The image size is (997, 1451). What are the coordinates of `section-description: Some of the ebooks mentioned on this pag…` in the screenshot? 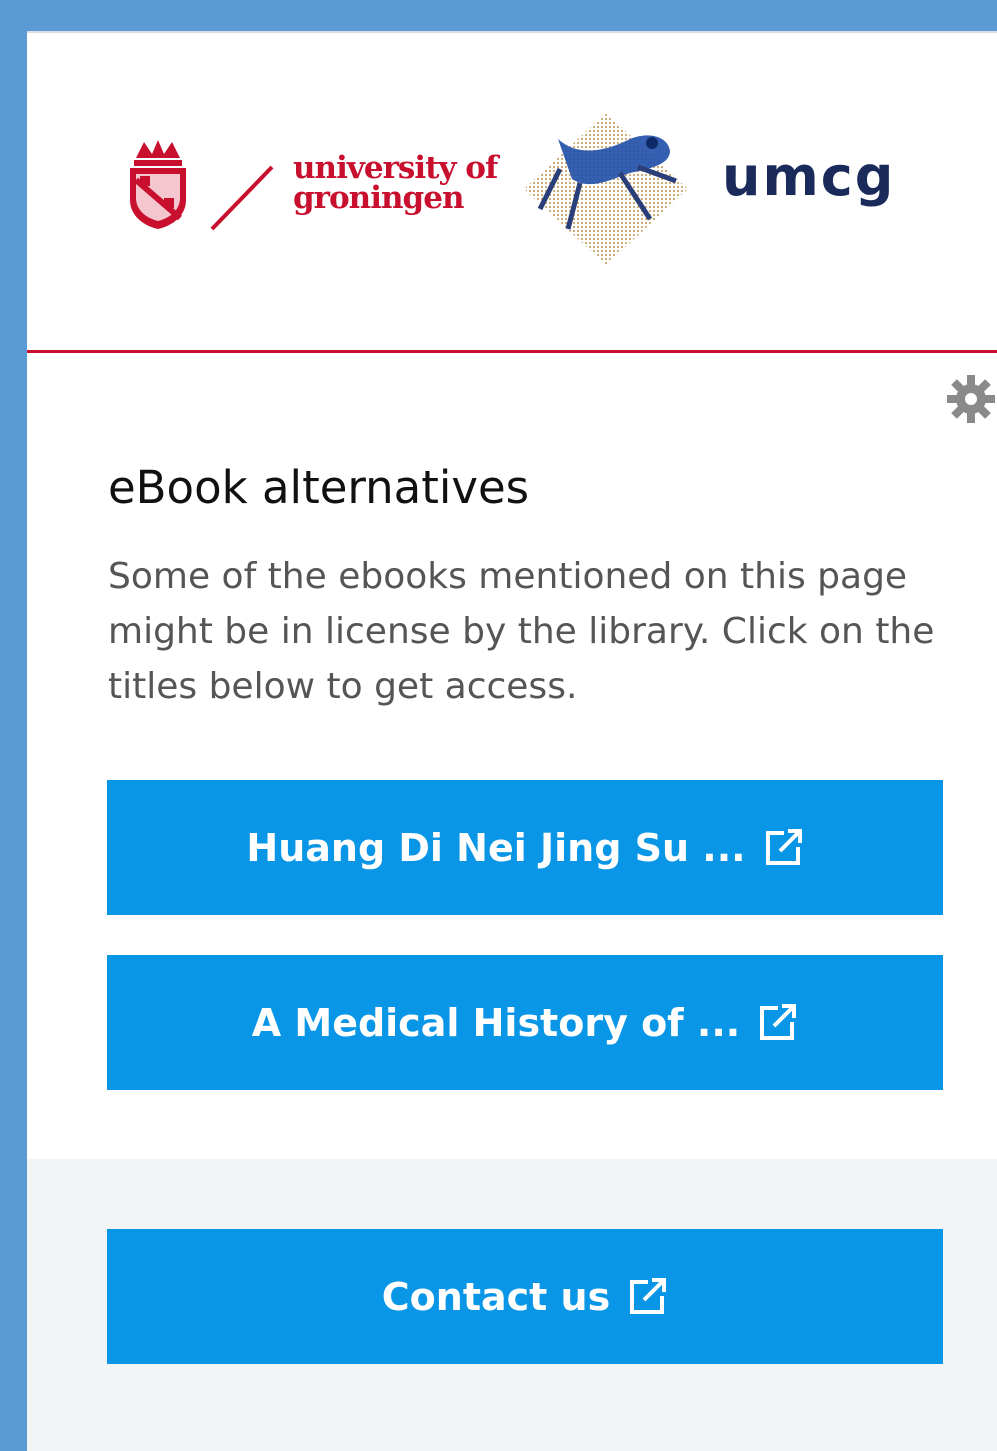 It's located at (521, 631).